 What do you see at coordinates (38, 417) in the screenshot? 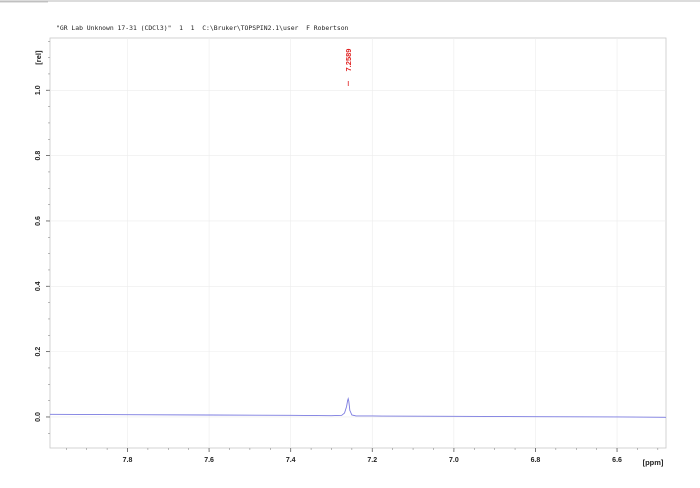
I see `y-tick-label: 0.0` at bounding box center [38, 417].